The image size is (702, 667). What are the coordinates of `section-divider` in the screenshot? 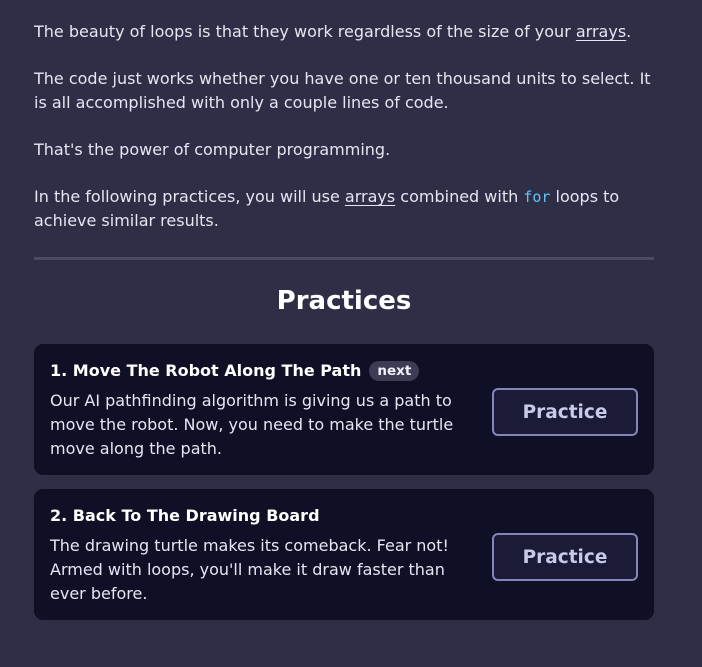 It's located at (344, 258).